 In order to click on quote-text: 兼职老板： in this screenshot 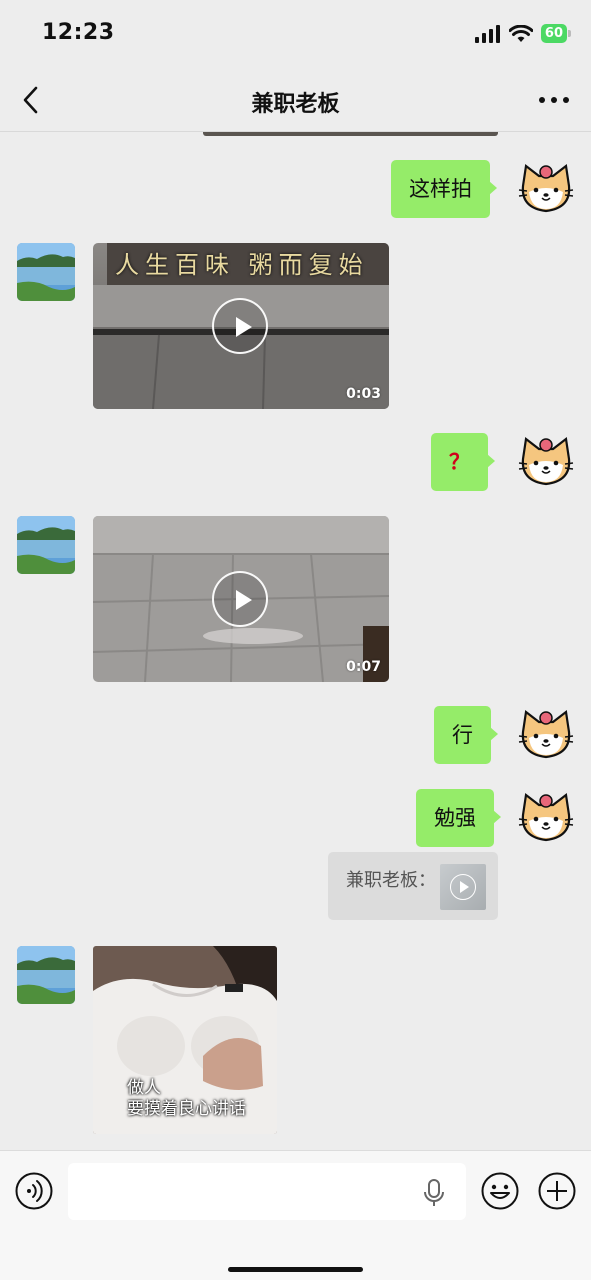, I will do `click(391, 880)`.